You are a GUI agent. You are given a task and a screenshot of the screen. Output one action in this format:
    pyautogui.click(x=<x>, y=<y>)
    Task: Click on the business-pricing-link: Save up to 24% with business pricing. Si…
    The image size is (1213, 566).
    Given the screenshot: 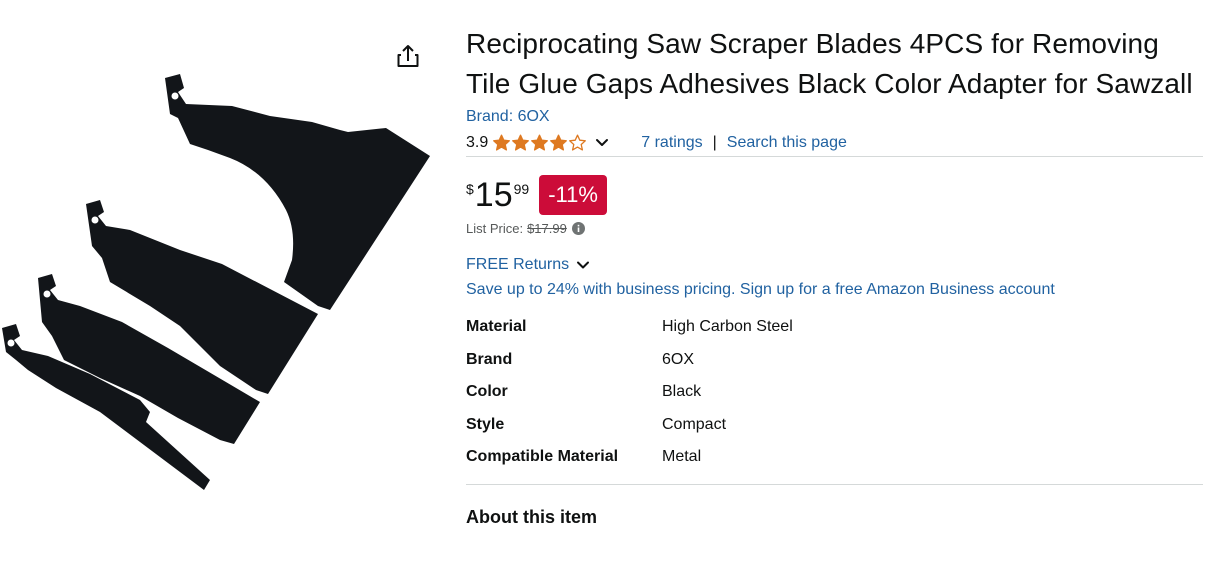 What is the action you would take?
    pyautogui.click(x=834, y=290)
    